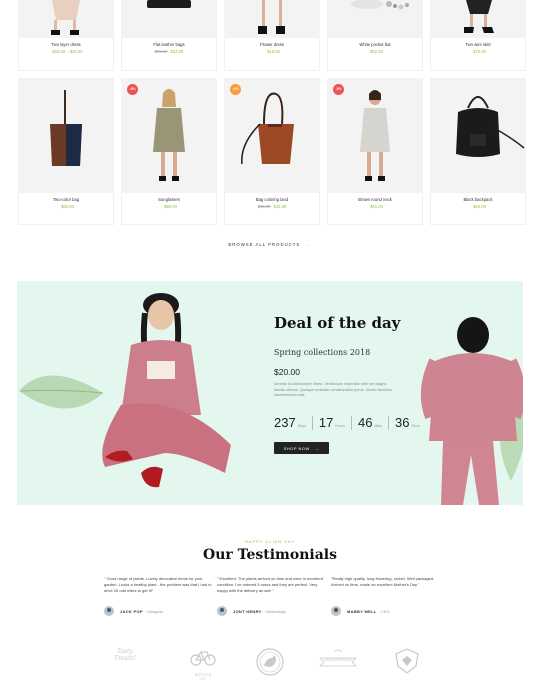 This screenshot has height=680, width=540. What do you see at coordinates (264, 244) in the screenshot?
I see `browse-label: BROWSE ALL PRODUCTS` at bounding box center [264, 244].